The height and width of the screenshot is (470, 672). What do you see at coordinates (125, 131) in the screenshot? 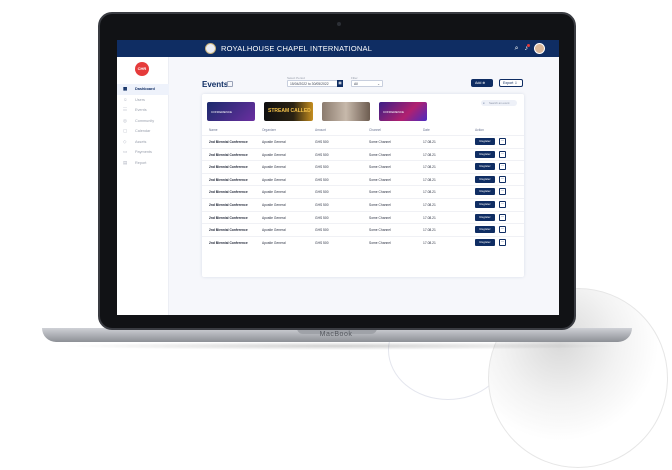
I see `calendar-icon: ▢` at bounding box center [125, 131].